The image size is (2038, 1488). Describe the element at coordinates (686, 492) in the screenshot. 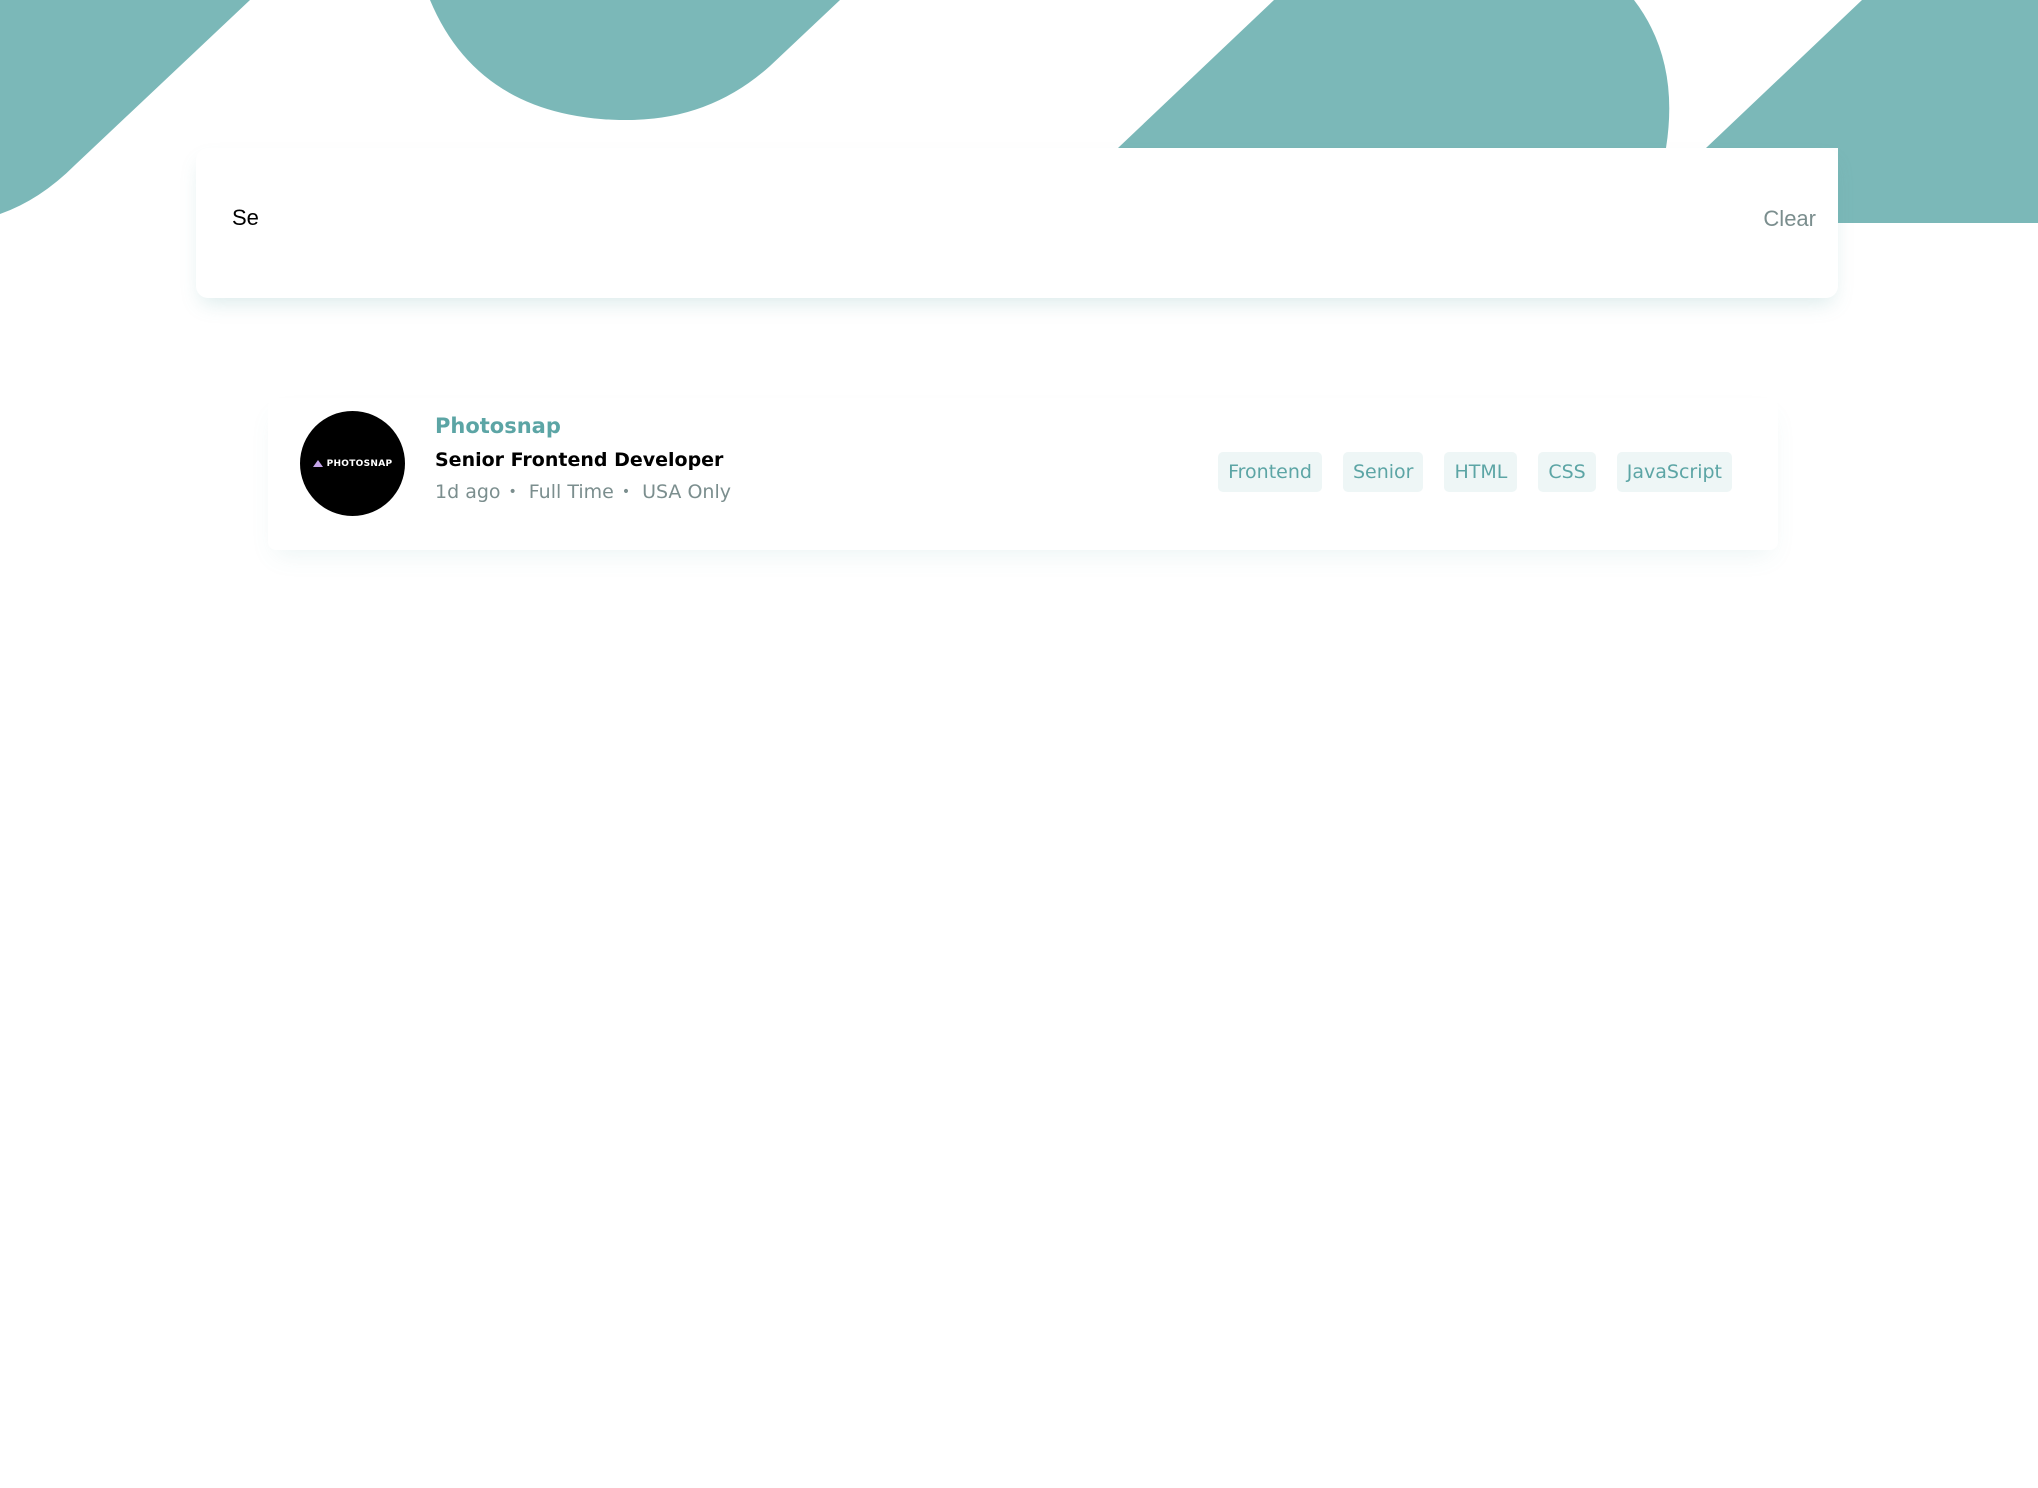

I see `job-location: USA Only` at that location.